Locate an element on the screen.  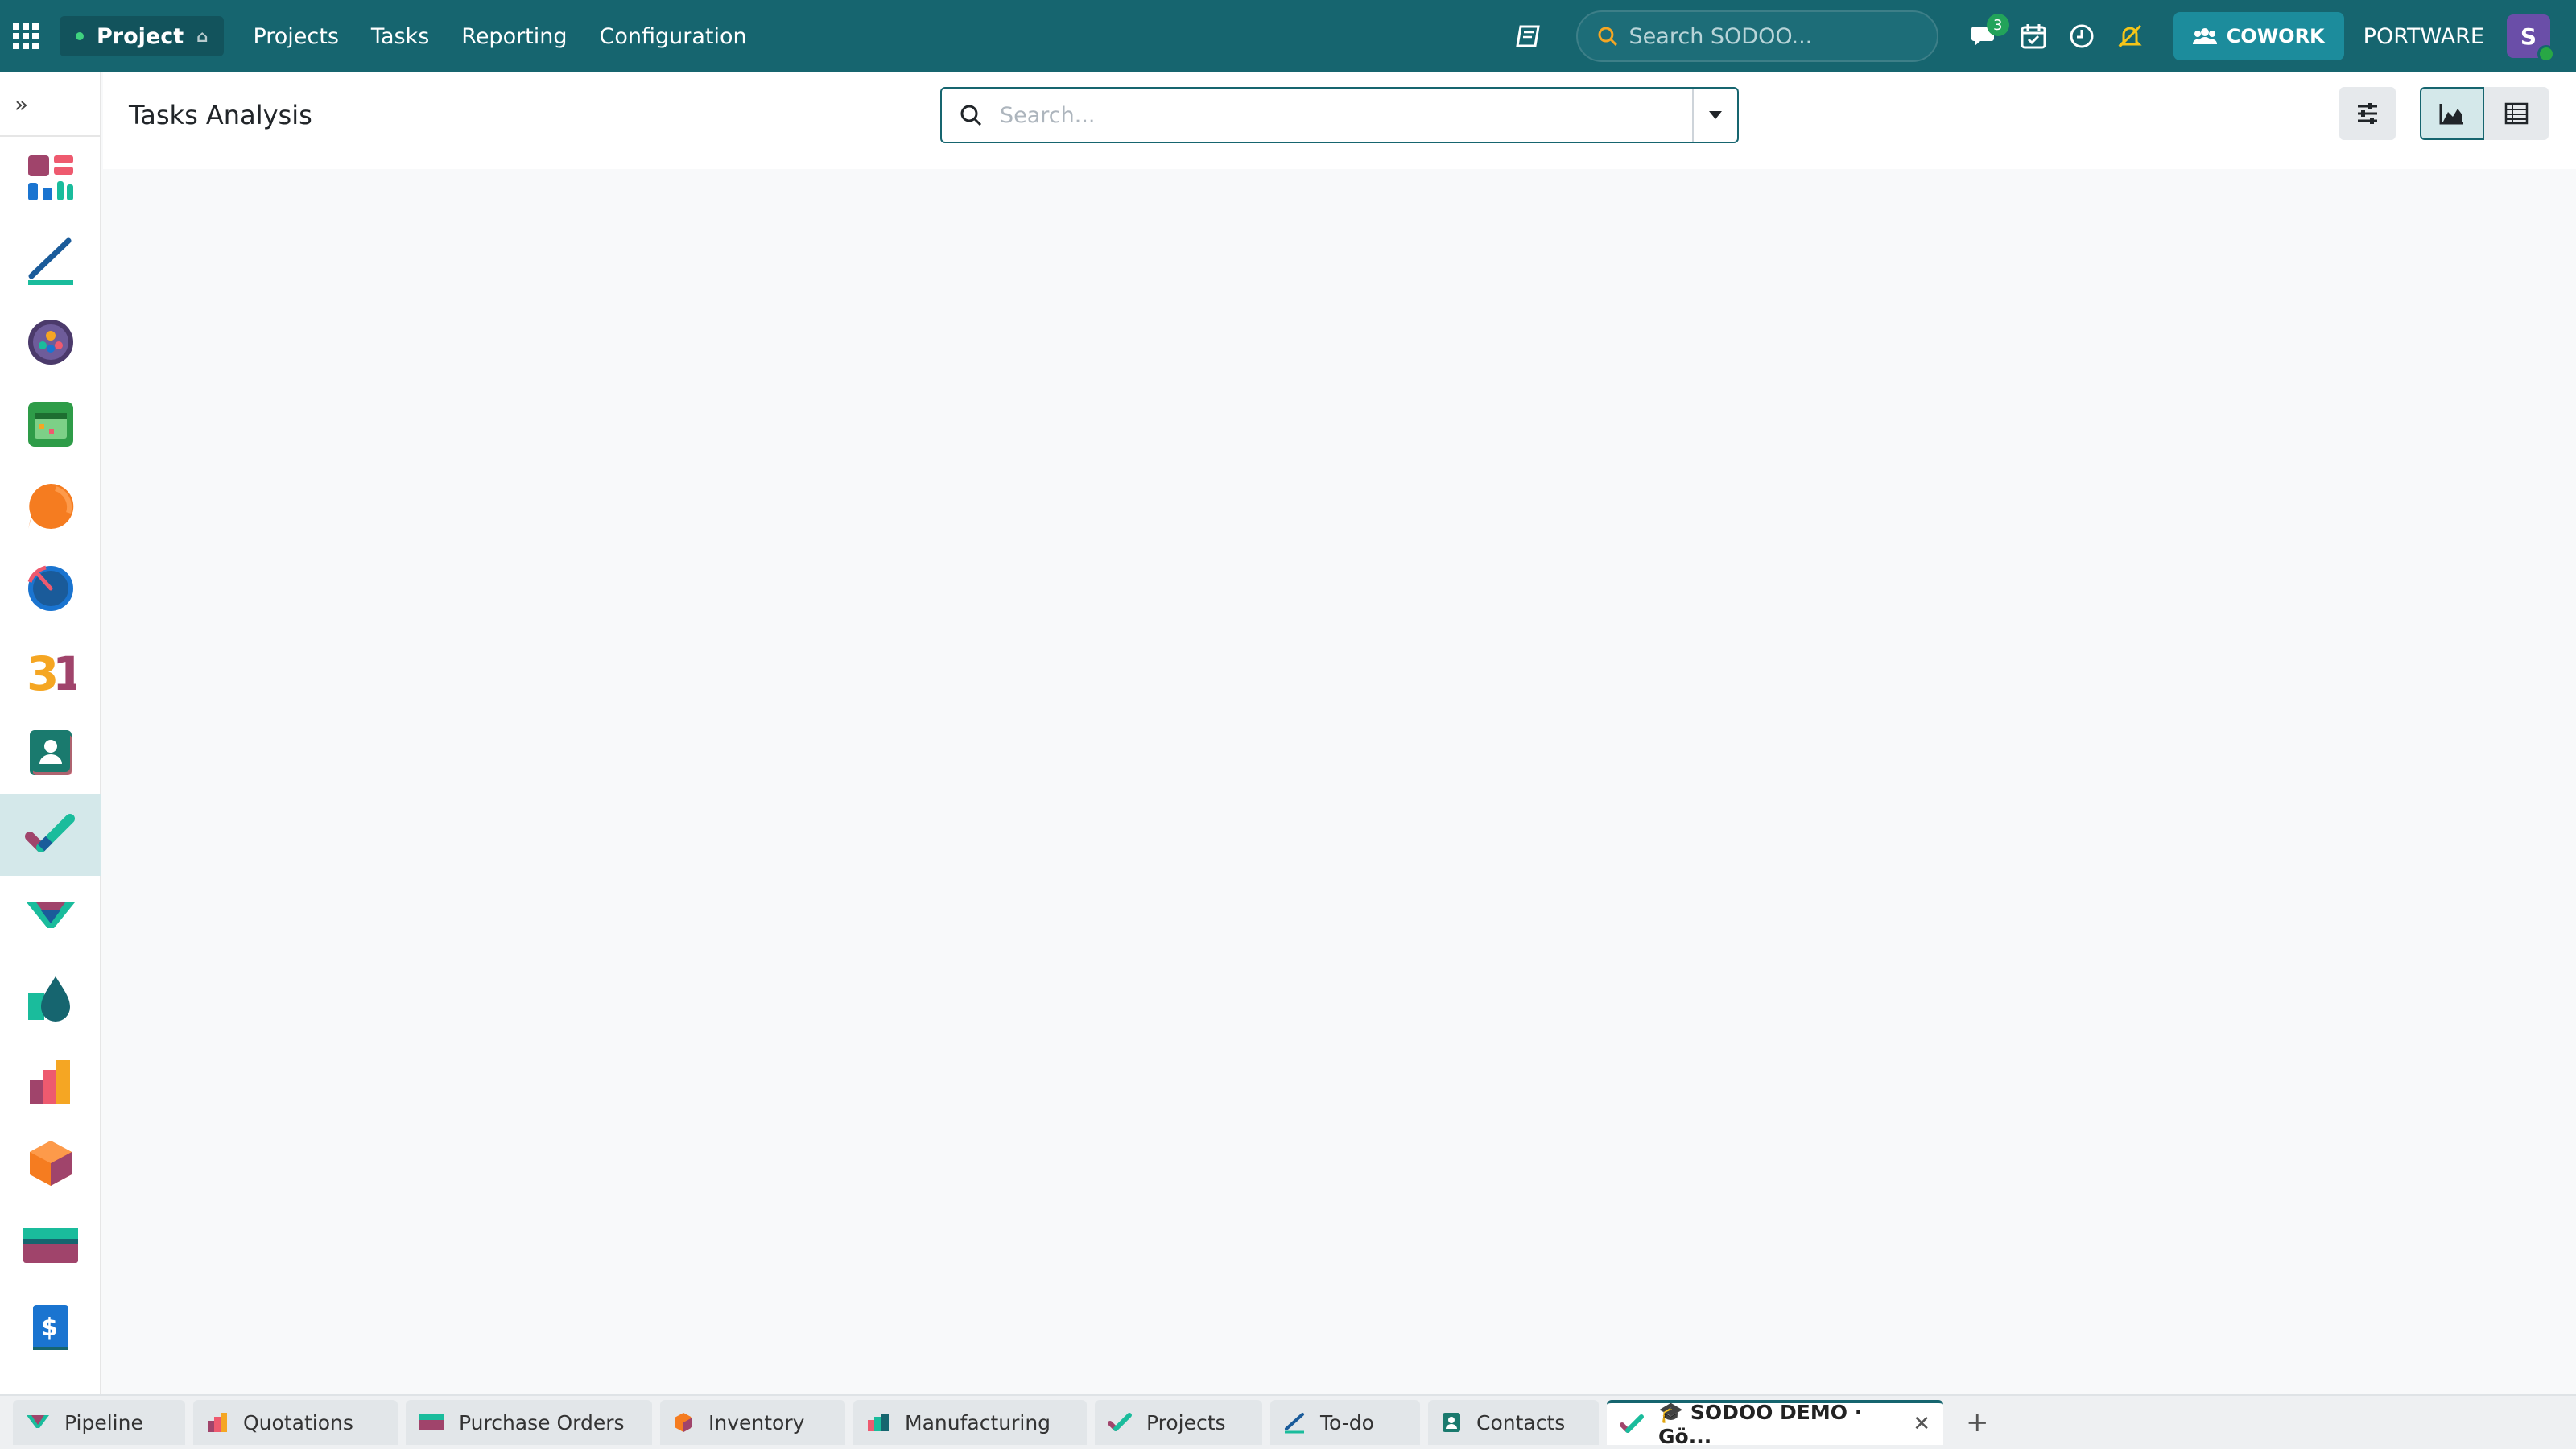
project-check-icon is located at coordinates (50, 833).